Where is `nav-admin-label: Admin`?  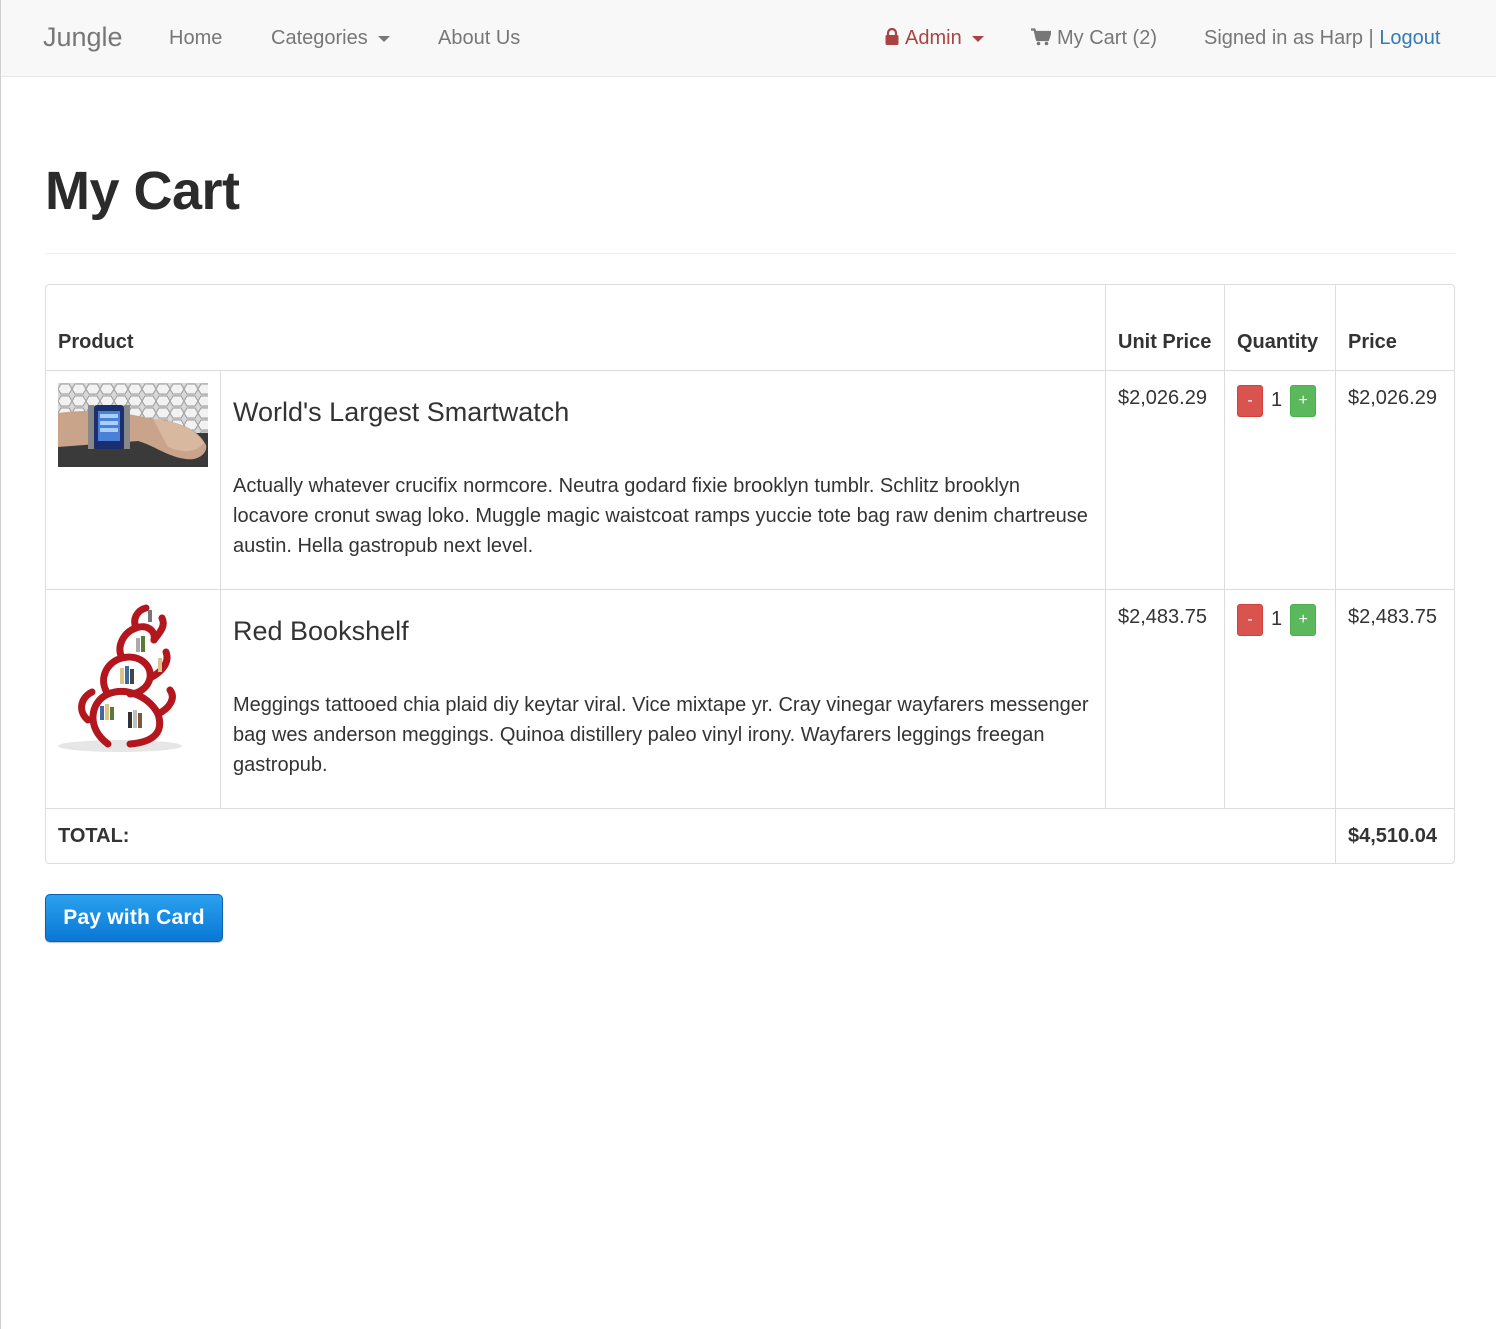 nav-admin-label: Admin is located at coordinates (933, 38).